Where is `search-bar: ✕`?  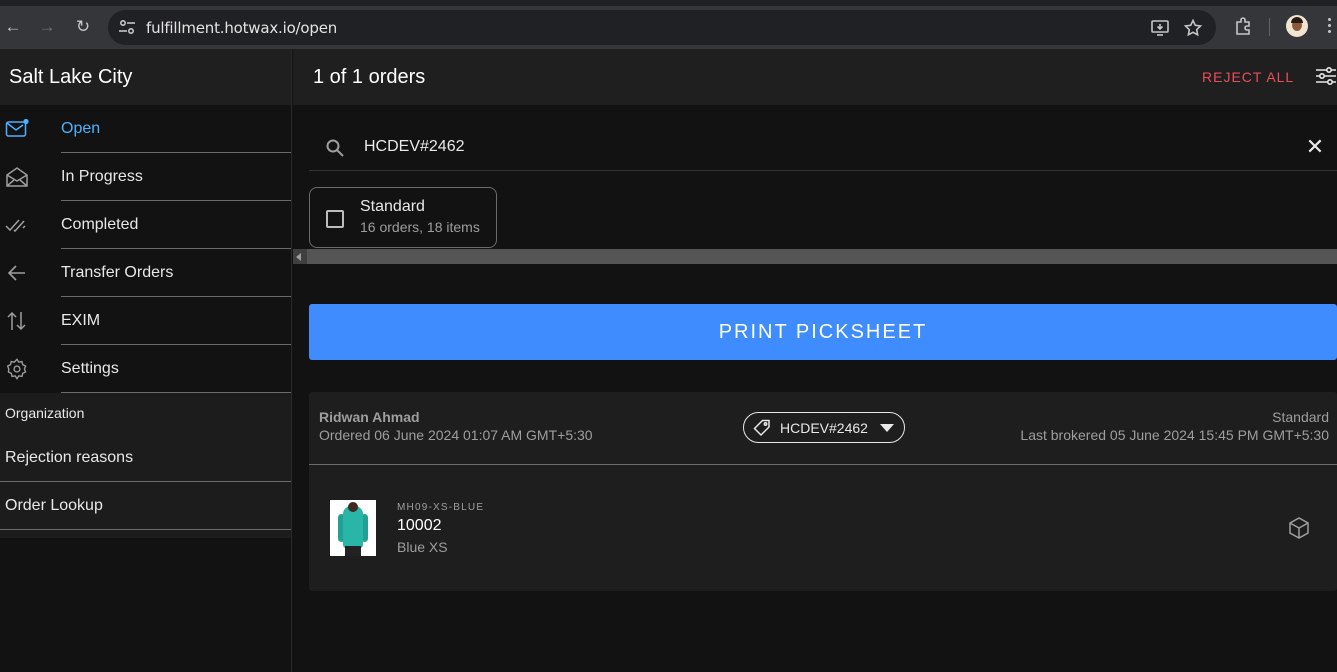 search-bar: ✕ is located at coordinates (823, 148).